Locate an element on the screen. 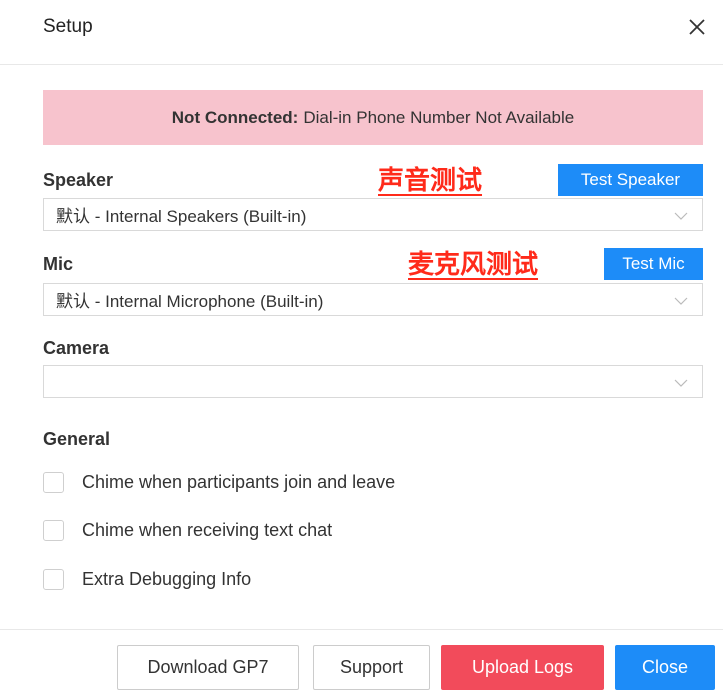  upload-logs-button: Upload Logs is located at coordinates (522, 667).